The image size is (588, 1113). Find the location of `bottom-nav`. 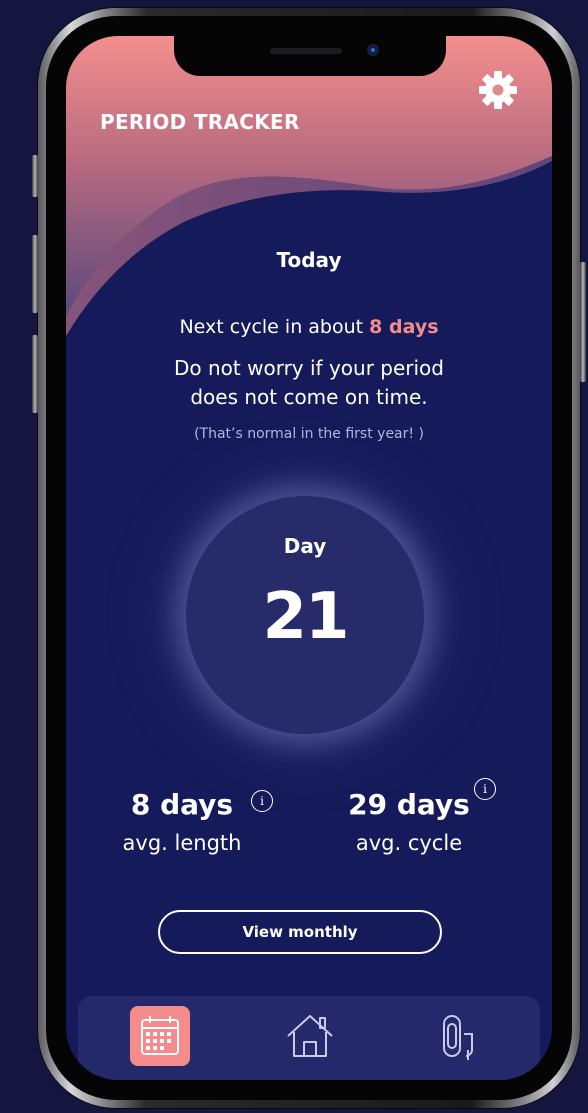

bottom-nav is located at coordinates (309, 1038).